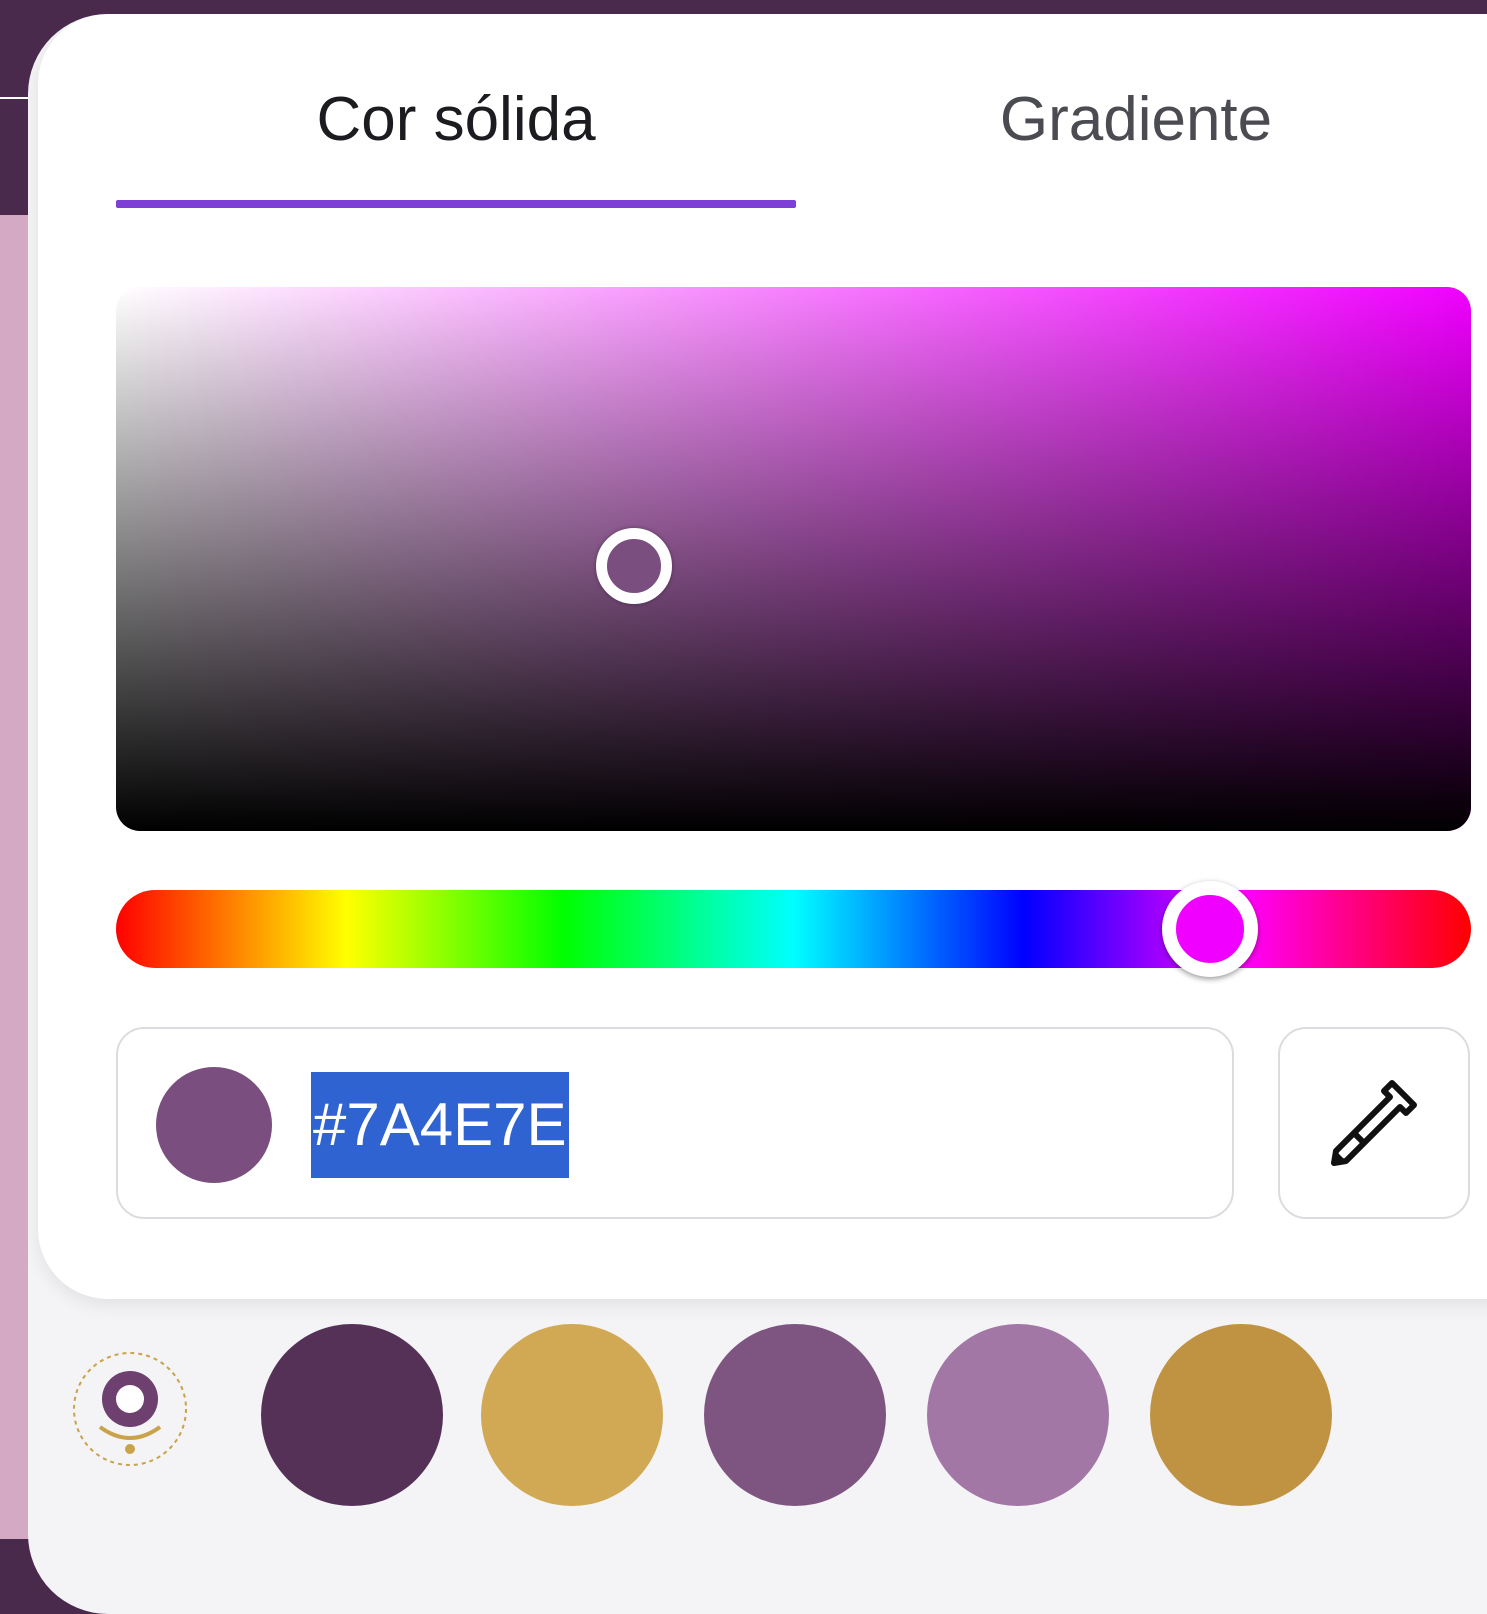 Image resolution: width=1487 pixels, height=1614 pixels. What do you see at coordinates (1136, 119) in the screenshot?
I see `tab-gradient: Gradiente` at bounding box center [1136, 119].